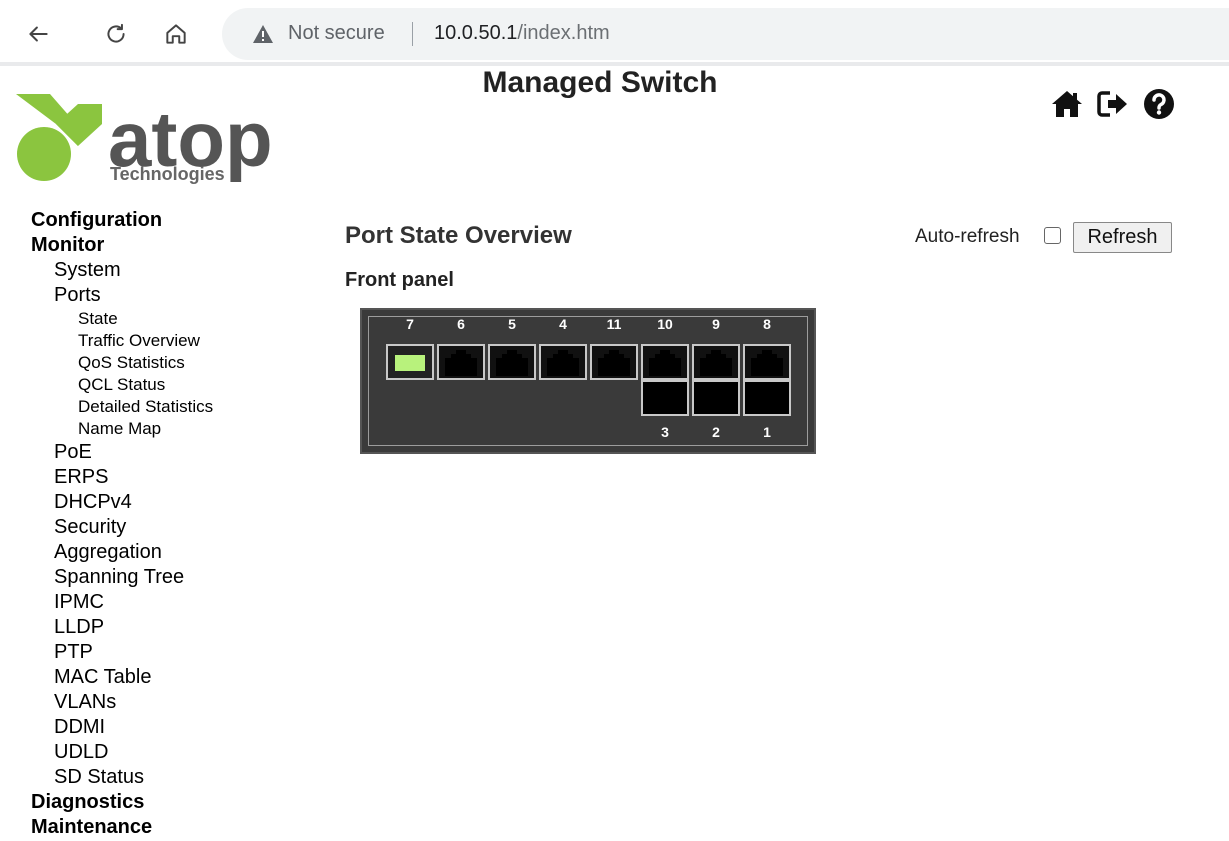 Image resolution: width=1229 pixels, height=841 pixels. I want to click on nav-vlans: VLANs, so click(161, 702).